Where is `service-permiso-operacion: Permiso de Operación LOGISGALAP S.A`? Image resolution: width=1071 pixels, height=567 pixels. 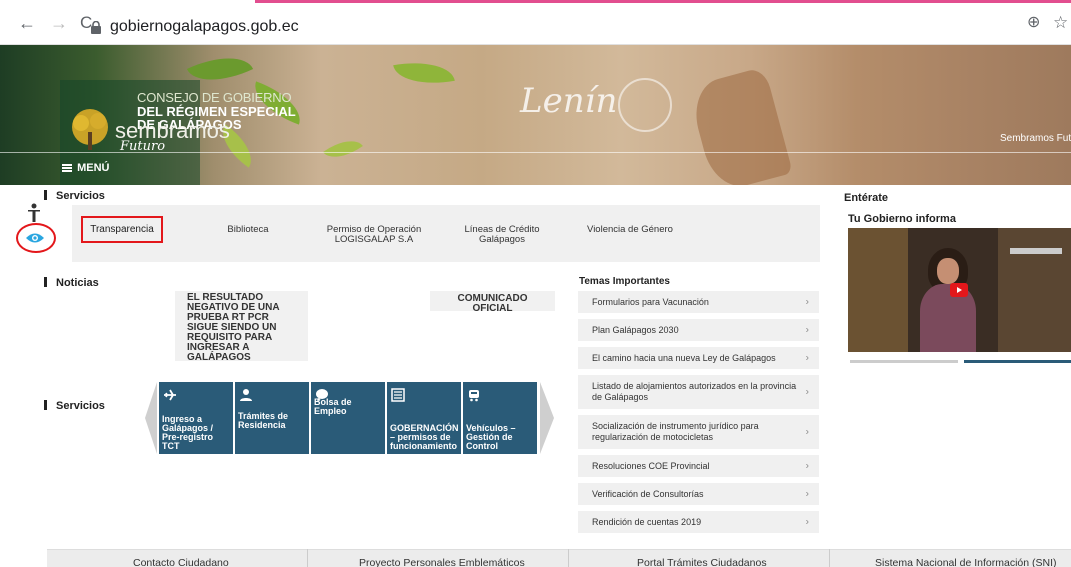 service-permiso-operacion: Permiso de Operación LOGISGALAP S.A is located at coordinates (374, 235).